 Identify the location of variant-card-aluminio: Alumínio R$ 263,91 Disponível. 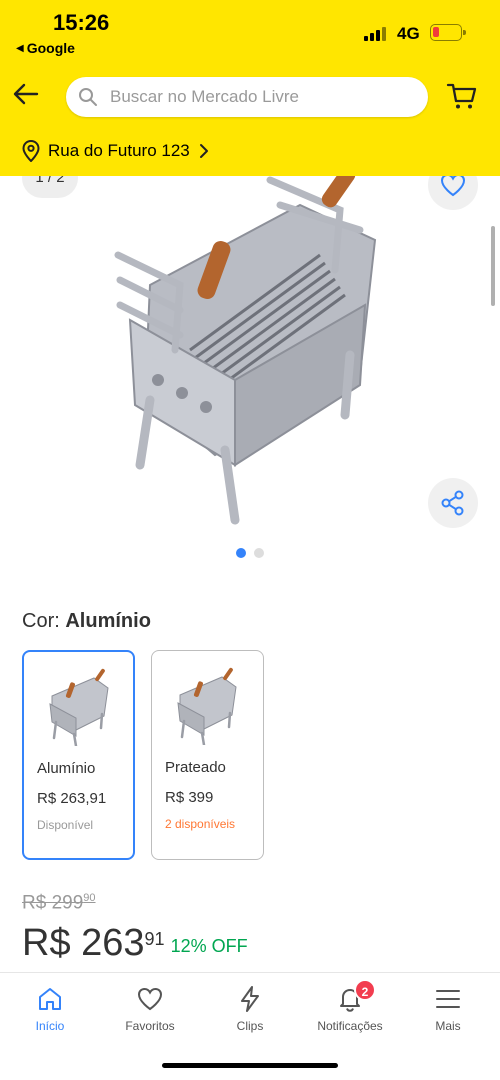
(78, 755).